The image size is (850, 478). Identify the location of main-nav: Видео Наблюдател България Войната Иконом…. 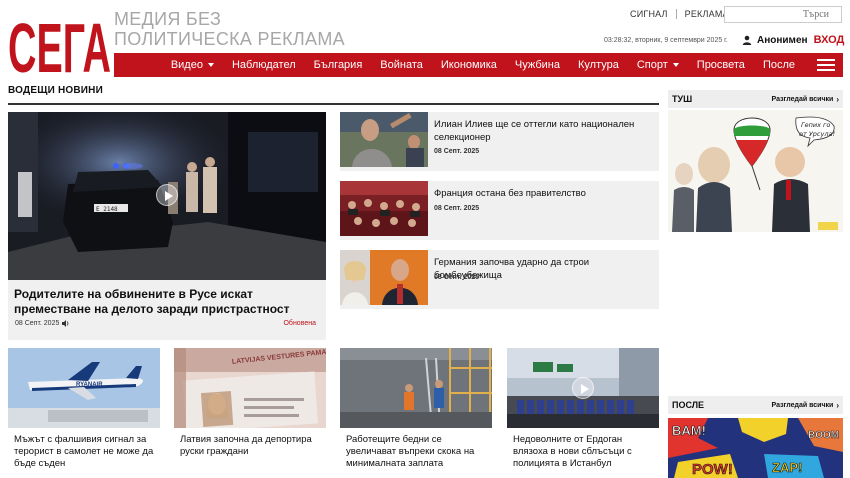
(478, 65).